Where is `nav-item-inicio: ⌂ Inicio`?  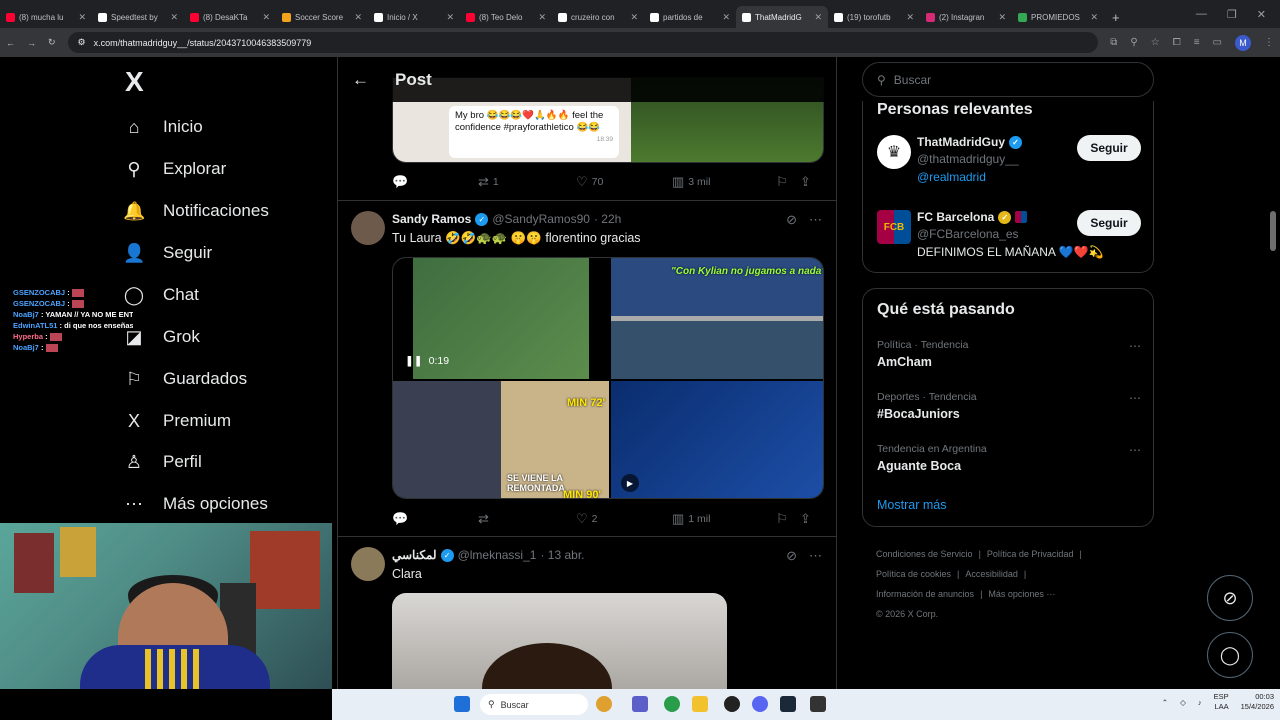
nav-item-inicio: ⌂ Inicio is located at coordinates (163, 127).